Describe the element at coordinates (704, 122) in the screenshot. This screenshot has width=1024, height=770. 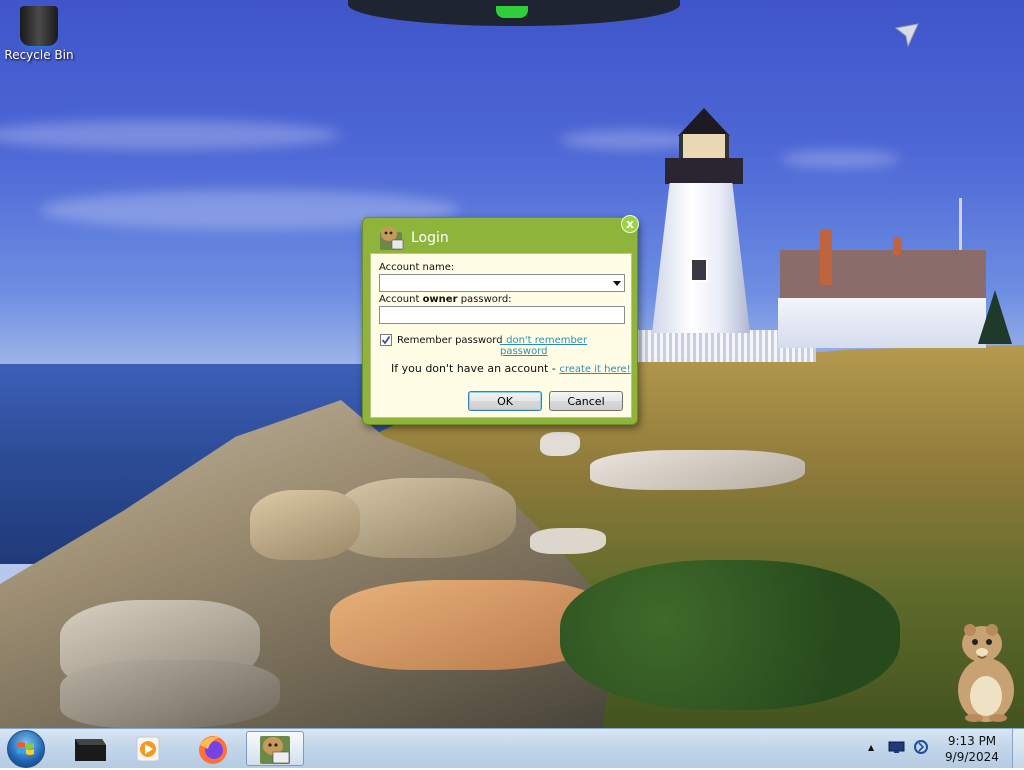
I see `lighthouse-roof` at that location.